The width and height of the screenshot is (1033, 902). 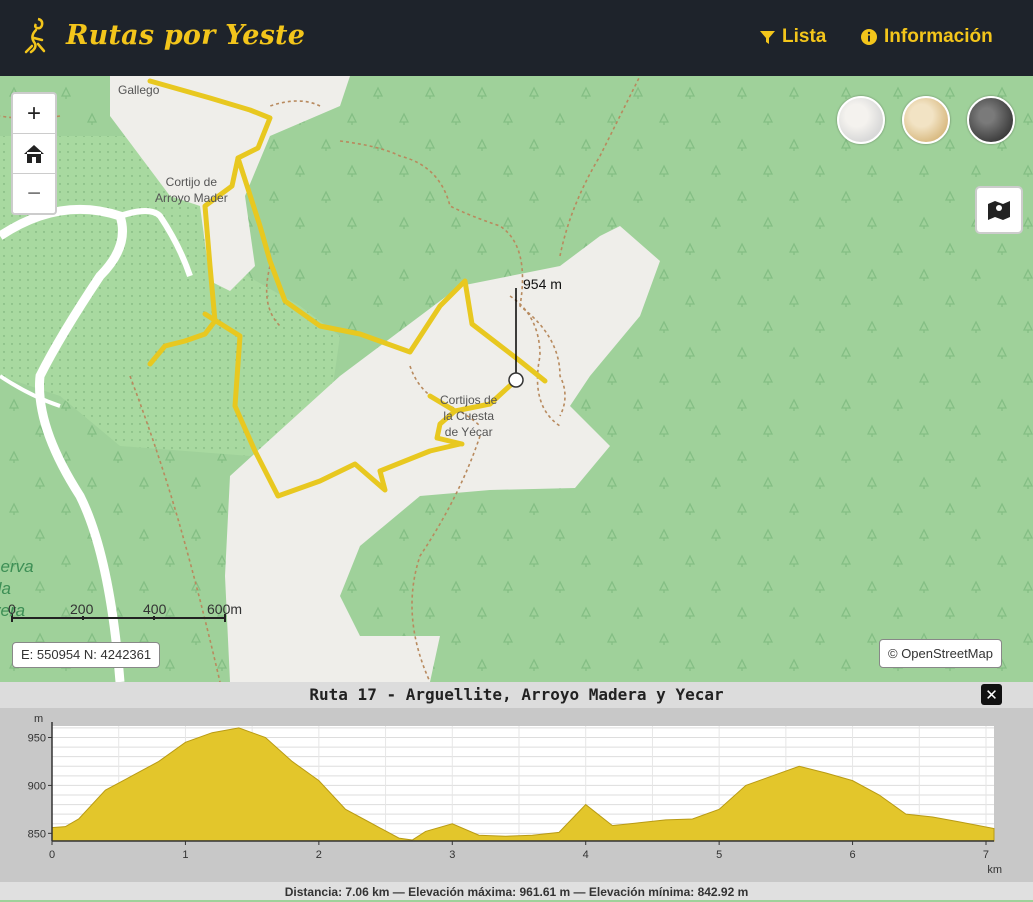 I want to click on zoom-in-button: +, so click(x=34, y=114).